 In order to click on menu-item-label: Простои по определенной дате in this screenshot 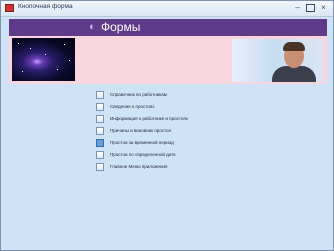, I will do `click(143, 154)`.